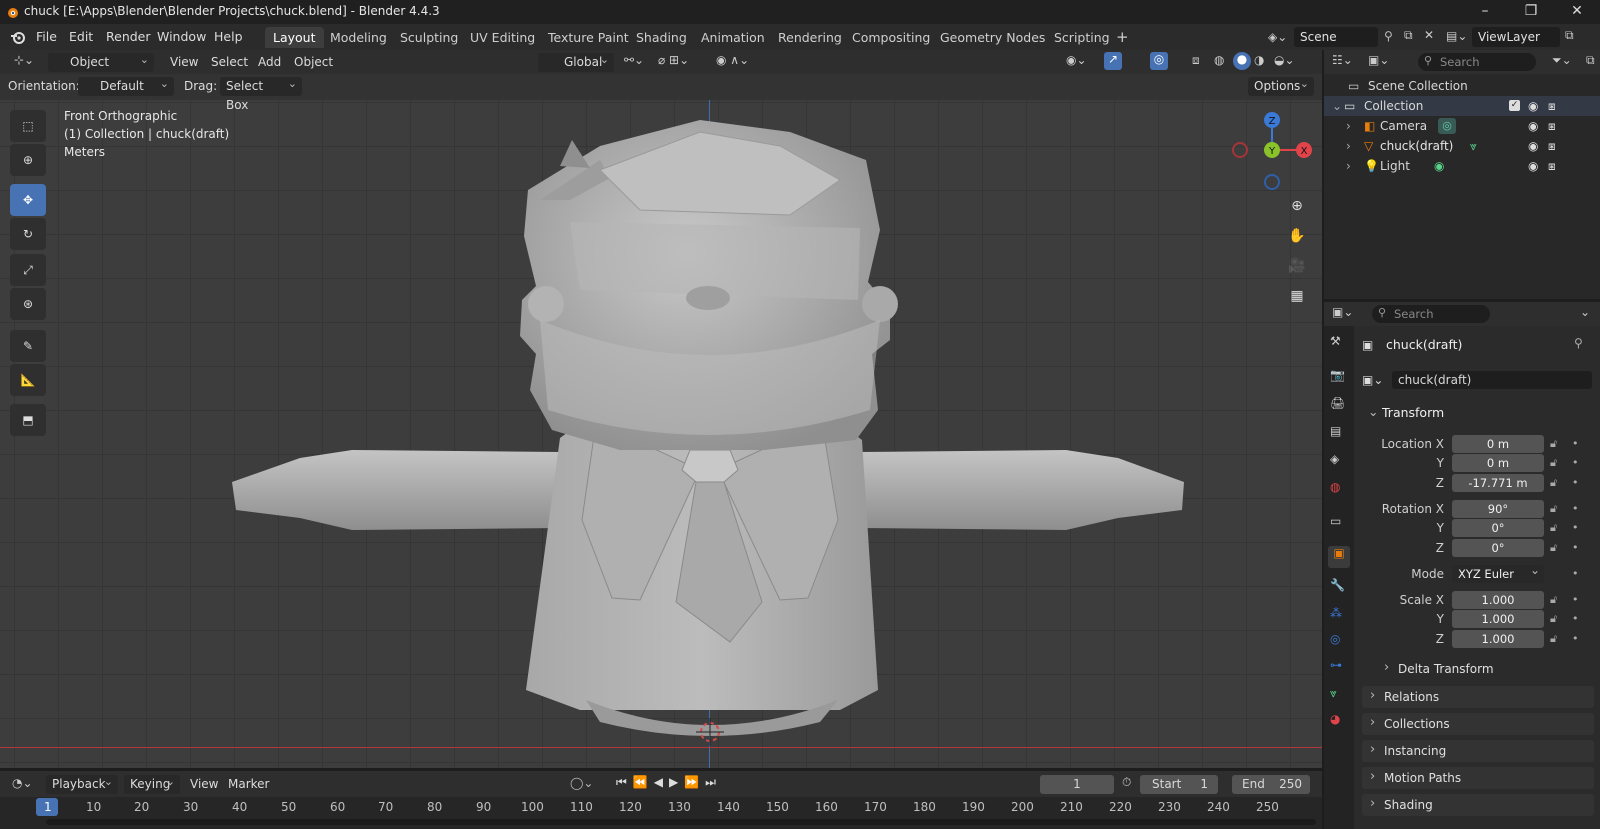 Image resolution: width=1600 pixels, height=829 pixels. What do you see at coordinates (1408, 35) in the screenshot?
I see `new-scene-icon: ⧉` at bounding box center [1408, 35].